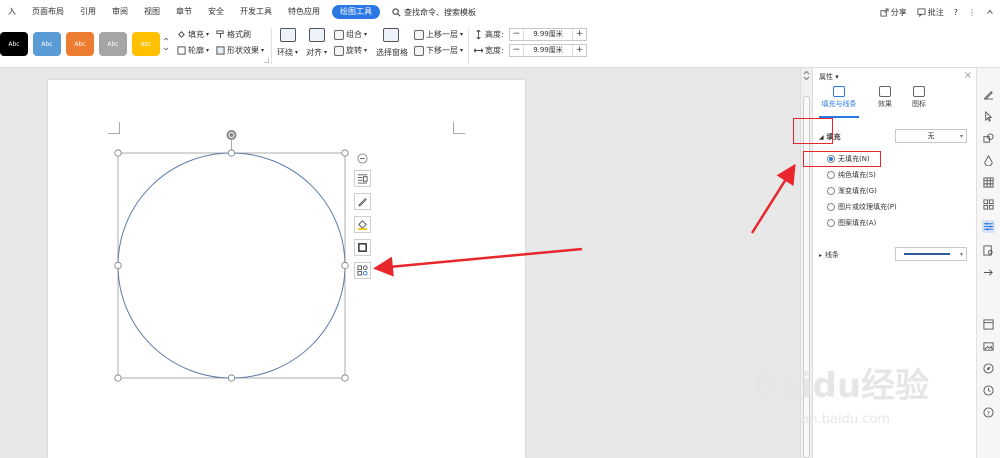  I want to click on compass-icon, so click(988, 368).